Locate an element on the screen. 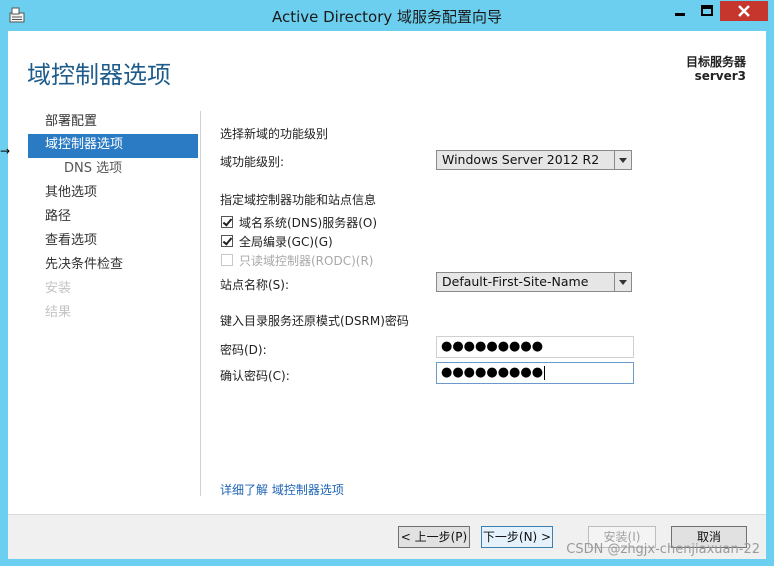 This screenshot has height=566, width=774. nav-item-dc-options: 域控制器选项 is located at coordinates (113, 146).